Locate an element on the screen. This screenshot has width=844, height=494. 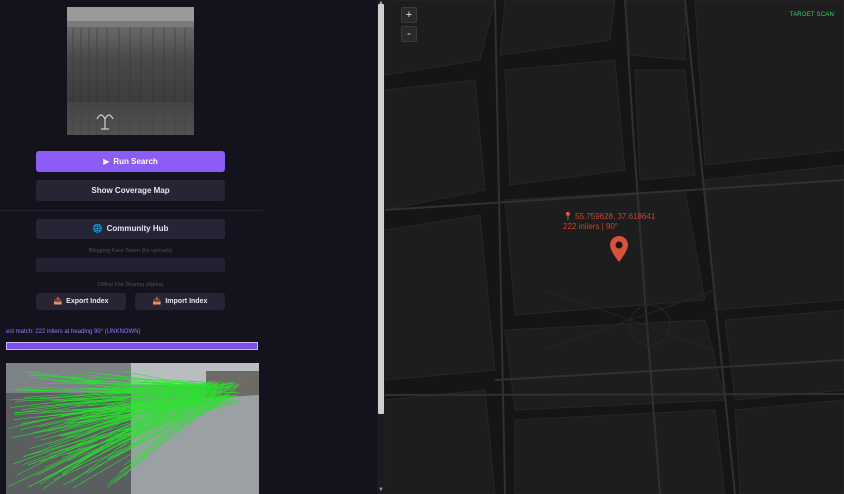
feature-match-visualization is located at coordinates (132, 428).